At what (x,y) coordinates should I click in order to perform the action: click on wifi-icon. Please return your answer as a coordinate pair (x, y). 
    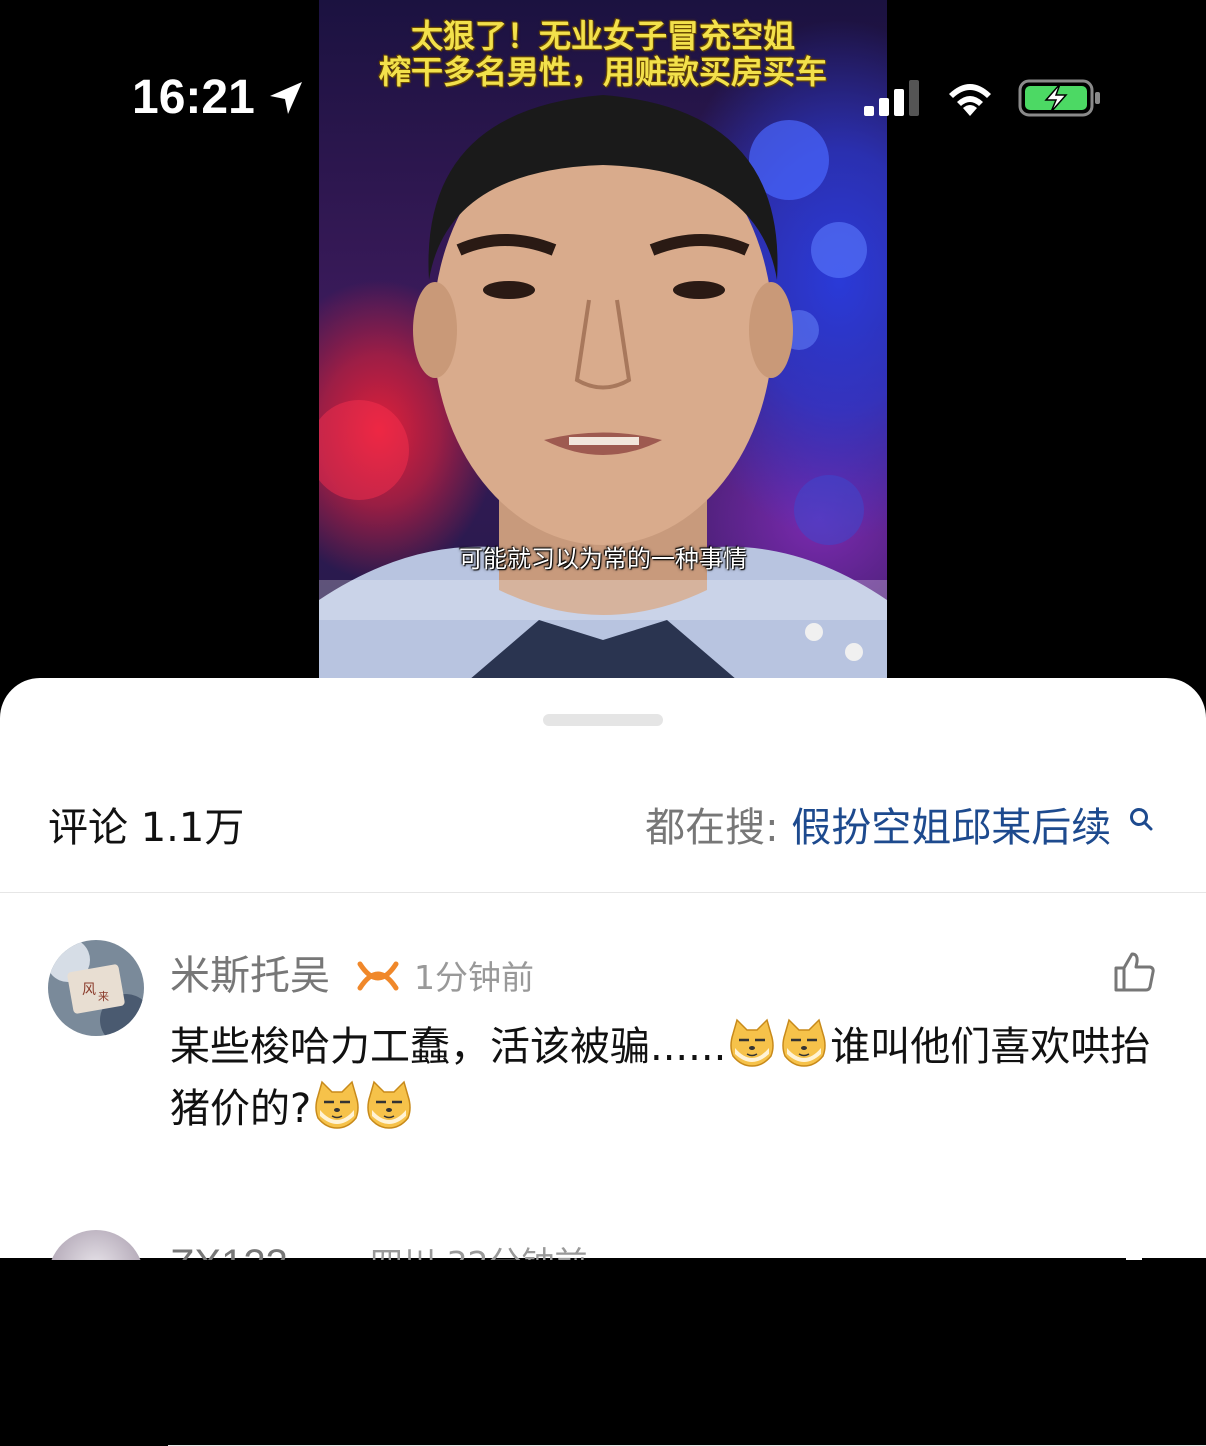
    Looking at the image, I should click on (970, 100).